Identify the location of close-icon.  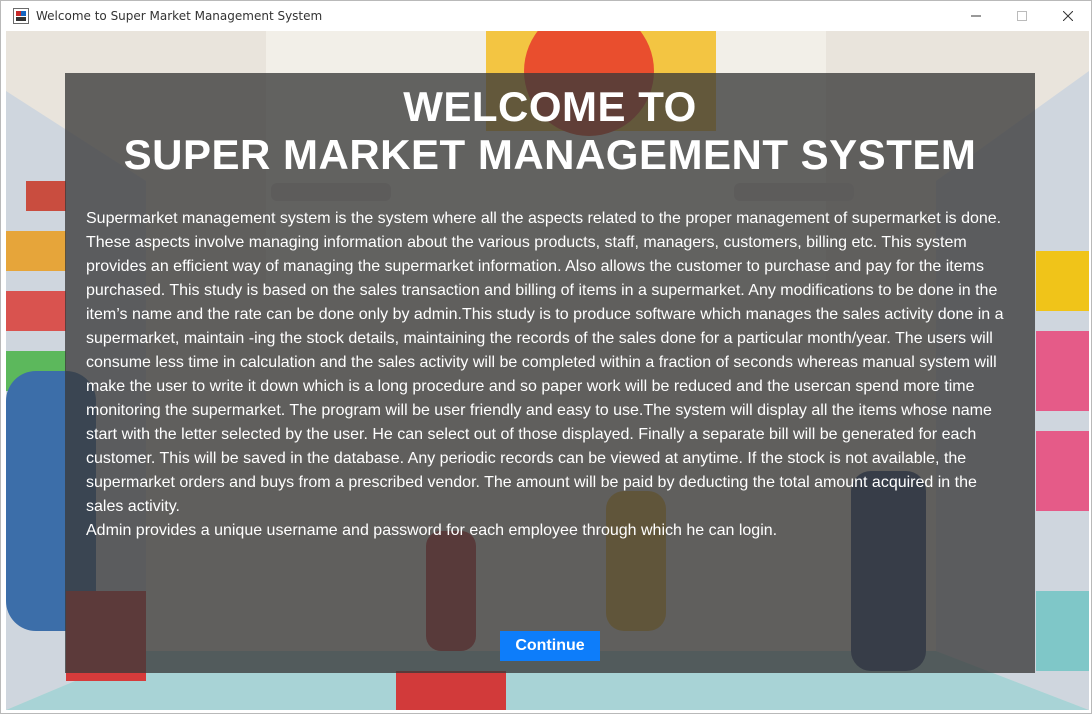
(1068, 16).